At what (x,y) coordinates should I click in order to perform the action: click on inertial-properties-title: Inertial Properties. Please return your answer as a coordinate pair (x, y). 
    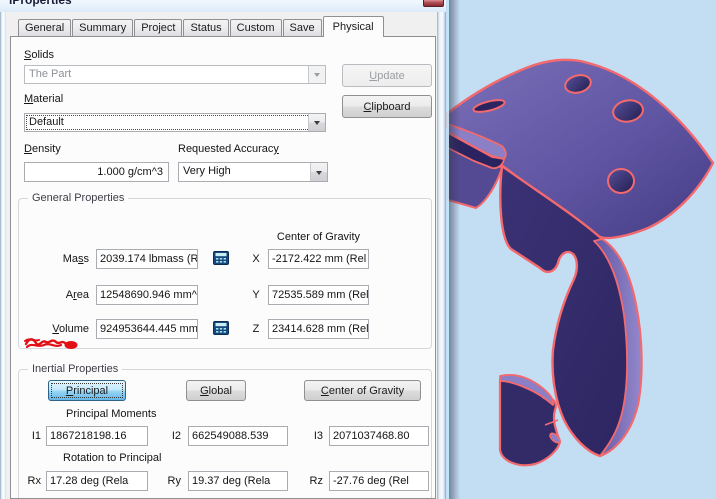
    Looking at the image, I should click on (75, 369).